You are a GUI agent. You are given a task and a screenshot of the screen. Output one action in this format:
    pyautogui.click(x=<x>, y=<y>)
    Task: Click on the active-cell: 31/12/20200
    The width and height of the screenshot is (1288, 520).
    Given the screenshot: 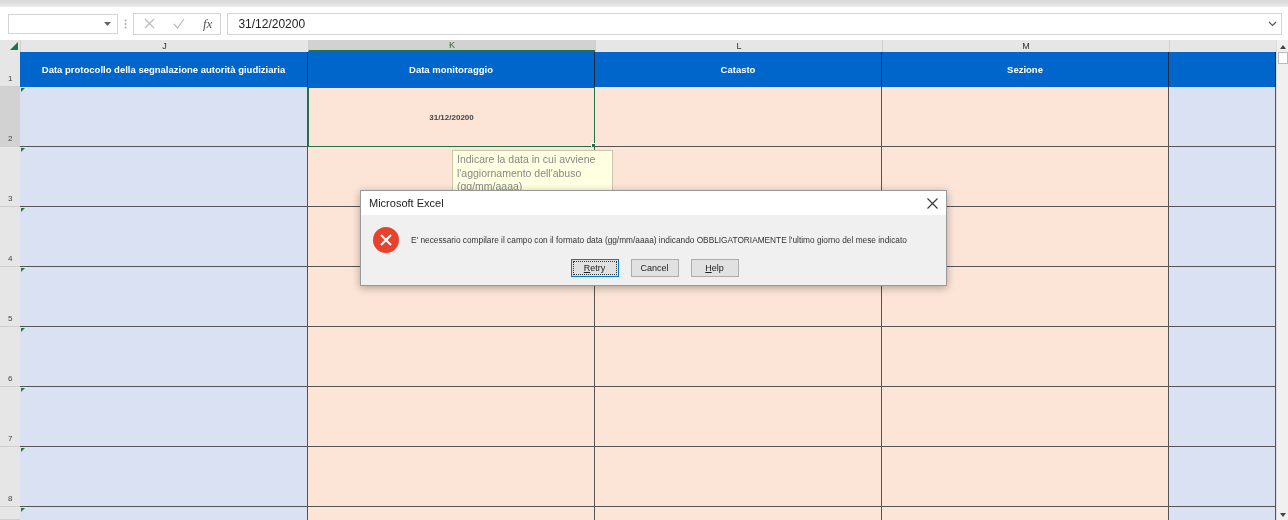 What is the action you would take?
    pyautogui.click(x=451, y=117)
    